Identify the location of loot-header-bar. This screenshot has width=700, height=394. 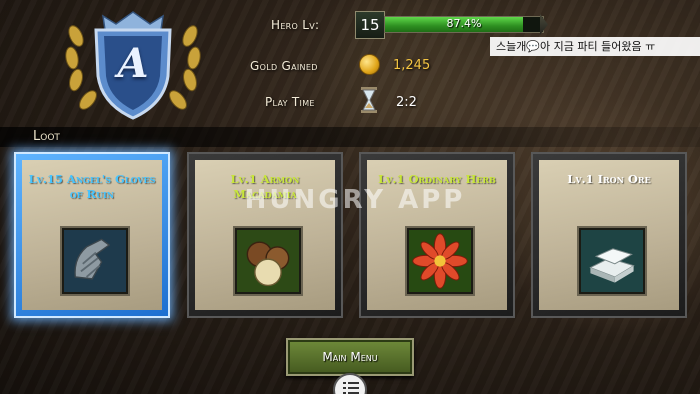
(350, 137).